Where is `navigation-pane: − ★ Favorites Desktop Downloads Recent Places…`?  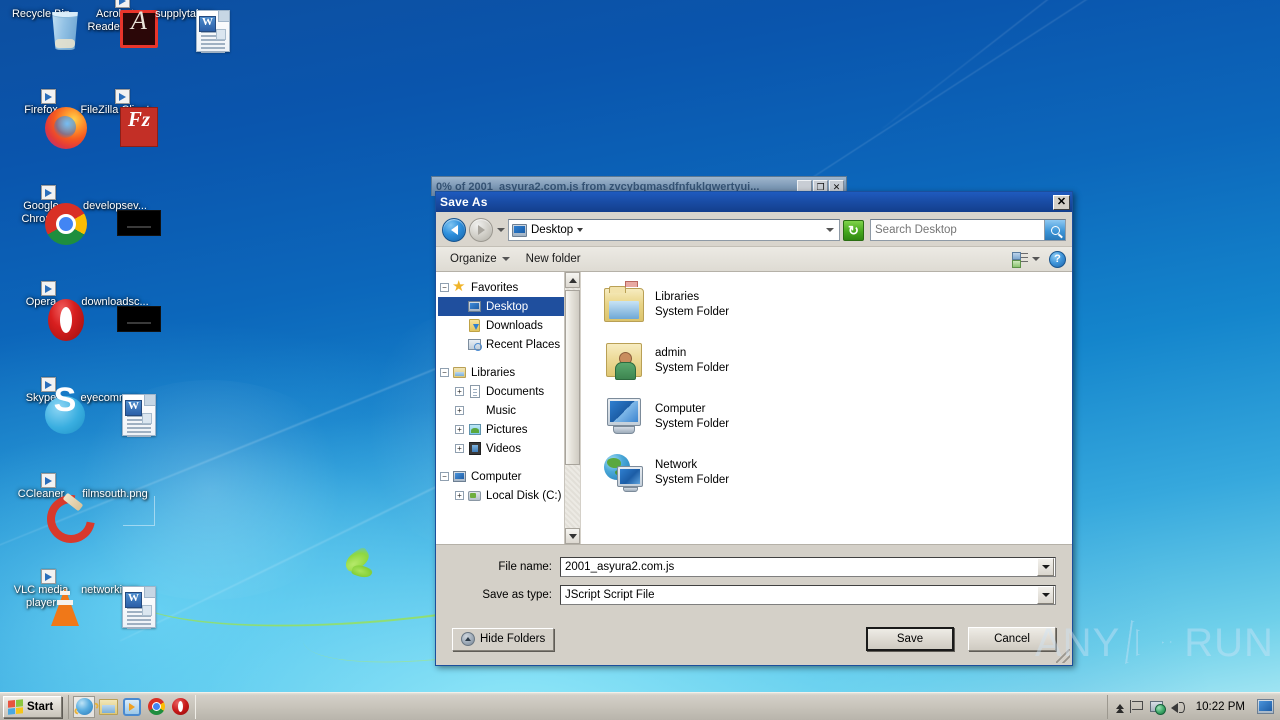 navigation-pane: − ★ Favorites Desktop Downloads Recent Places… is located at coordinates (508, 408).